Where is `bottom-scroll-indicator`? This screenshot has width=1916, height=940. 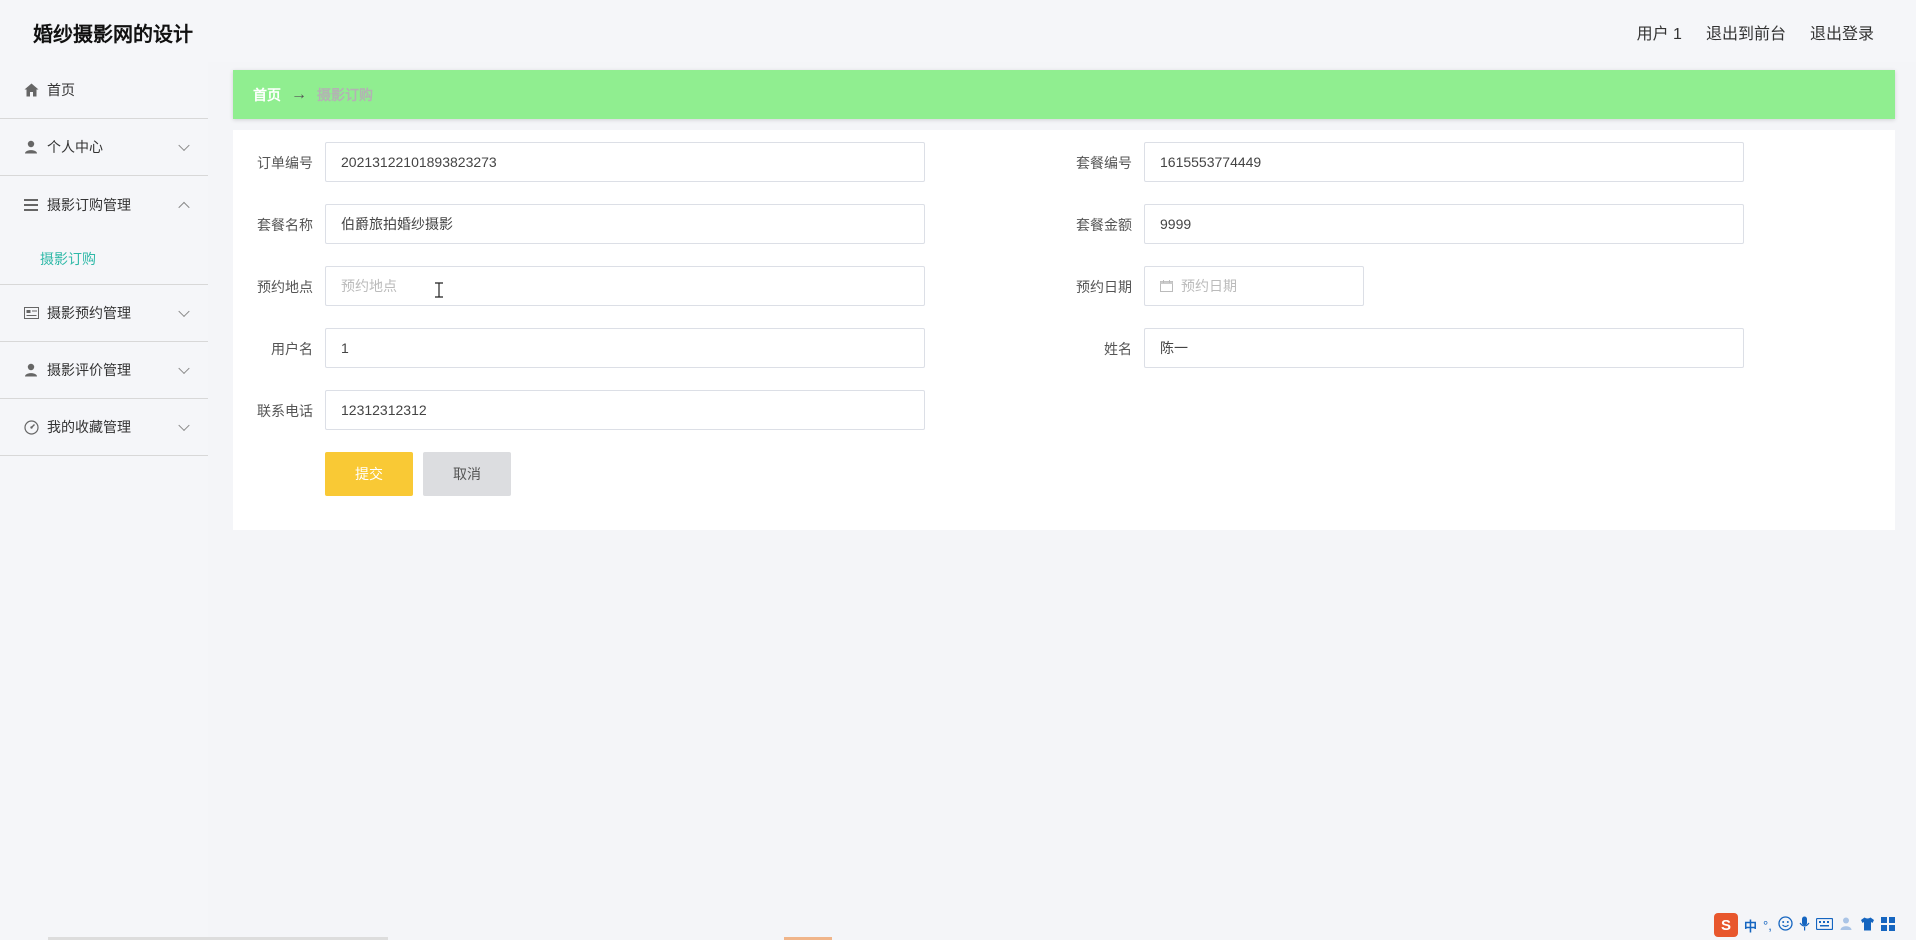 bottom-scroll-indicator is located at coordinates (850, 938).